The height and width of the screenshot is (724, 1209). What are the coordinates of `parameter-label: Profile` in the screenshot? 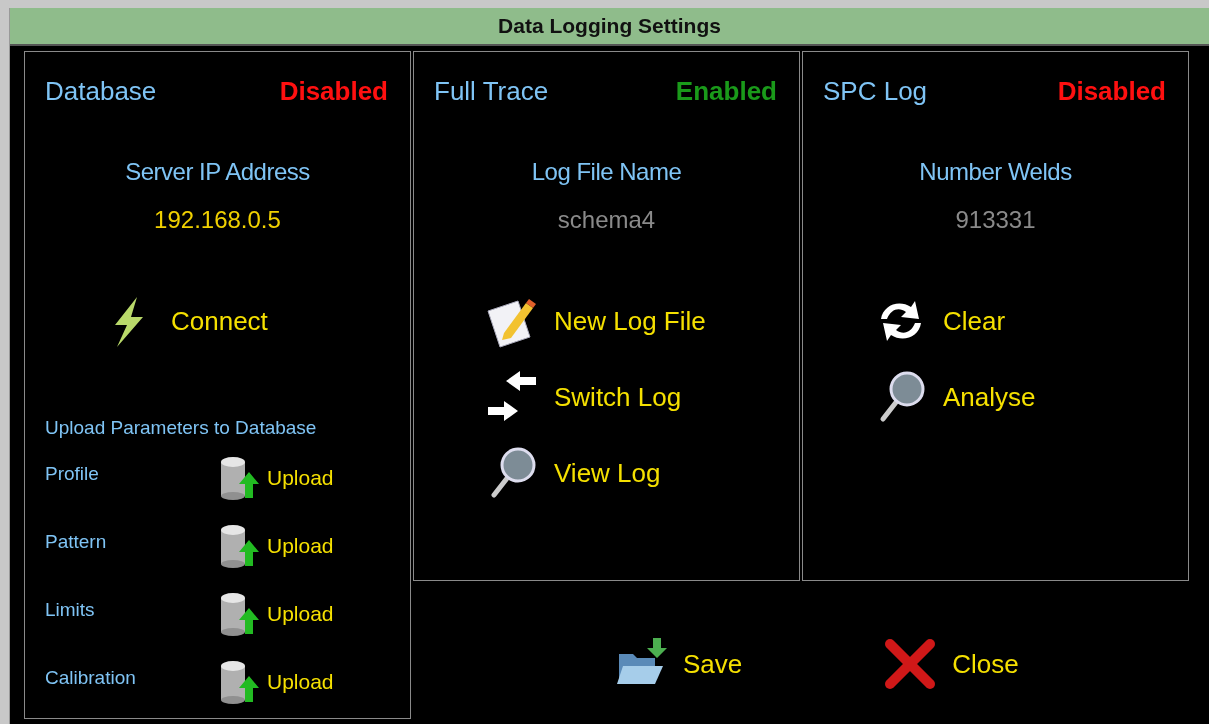 It's located at (72, 473).